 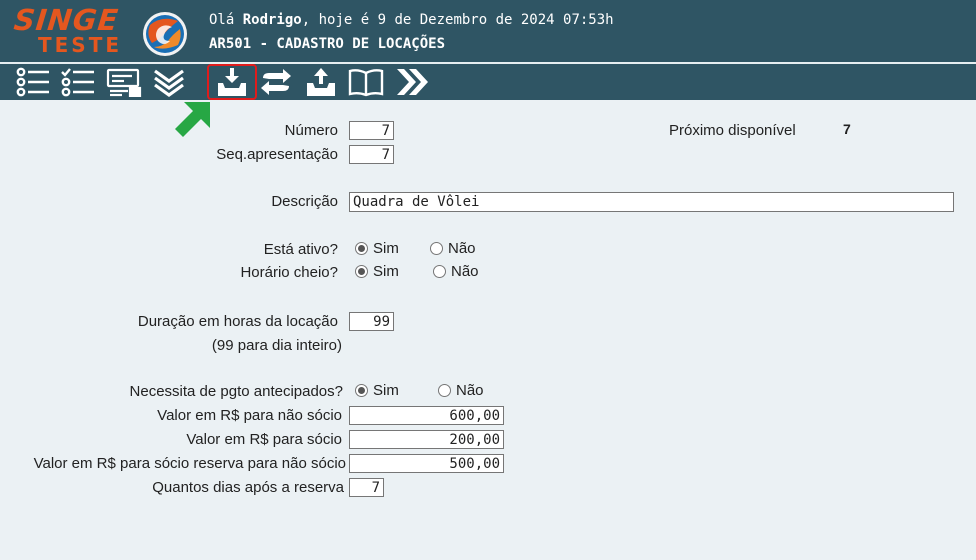 What do you see at coordinates (377, 248) in the screenshot?
I see `ativo-sim-radio: Sim` at bounding box center [377, 248].